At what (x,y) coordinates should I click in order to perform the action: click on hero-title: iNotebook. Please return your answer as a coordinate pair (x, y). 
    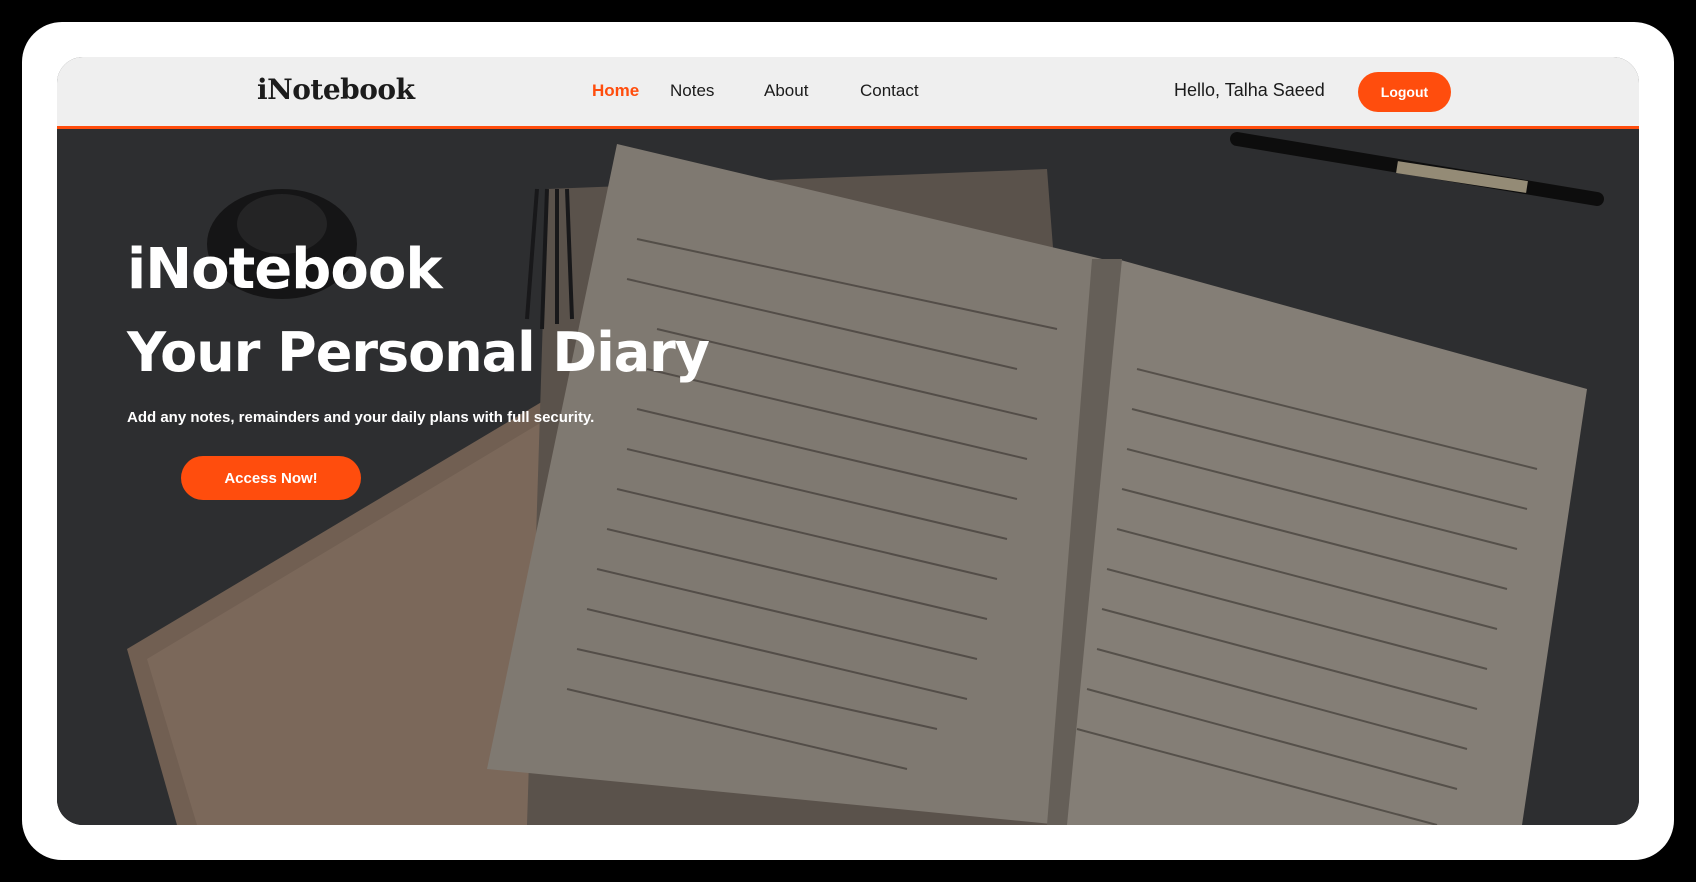
    Looking at the image, I should click on (285, 269).